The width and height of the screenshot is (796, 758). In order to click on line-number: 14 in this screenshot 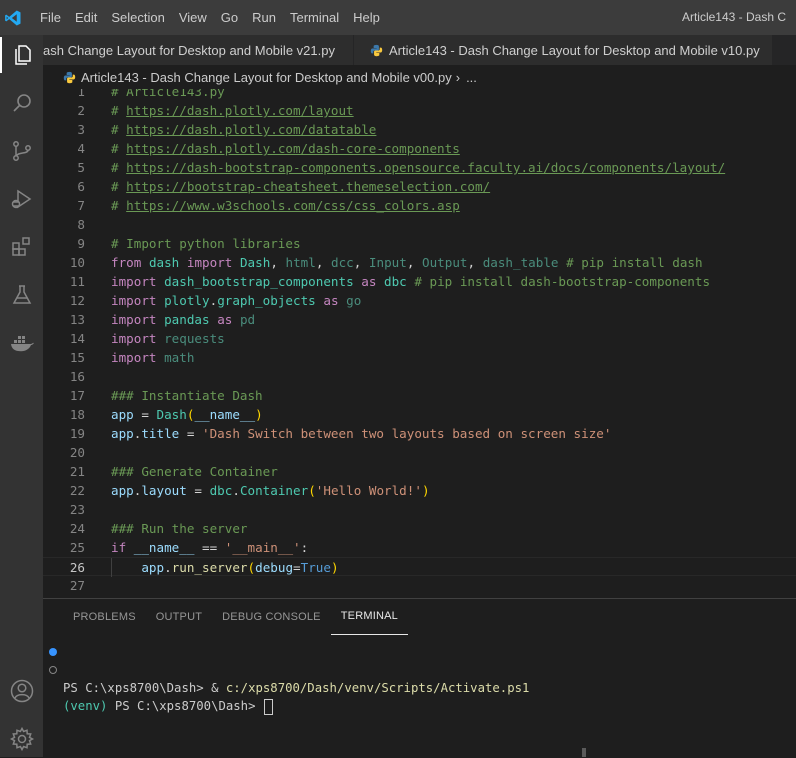, I will do `click(77, 338)`.